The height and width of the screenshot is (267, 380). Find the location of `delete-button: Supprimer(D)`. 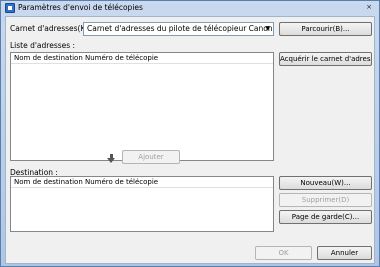

delete-button: Supprimer(D) is located at coordinates (325, 200).